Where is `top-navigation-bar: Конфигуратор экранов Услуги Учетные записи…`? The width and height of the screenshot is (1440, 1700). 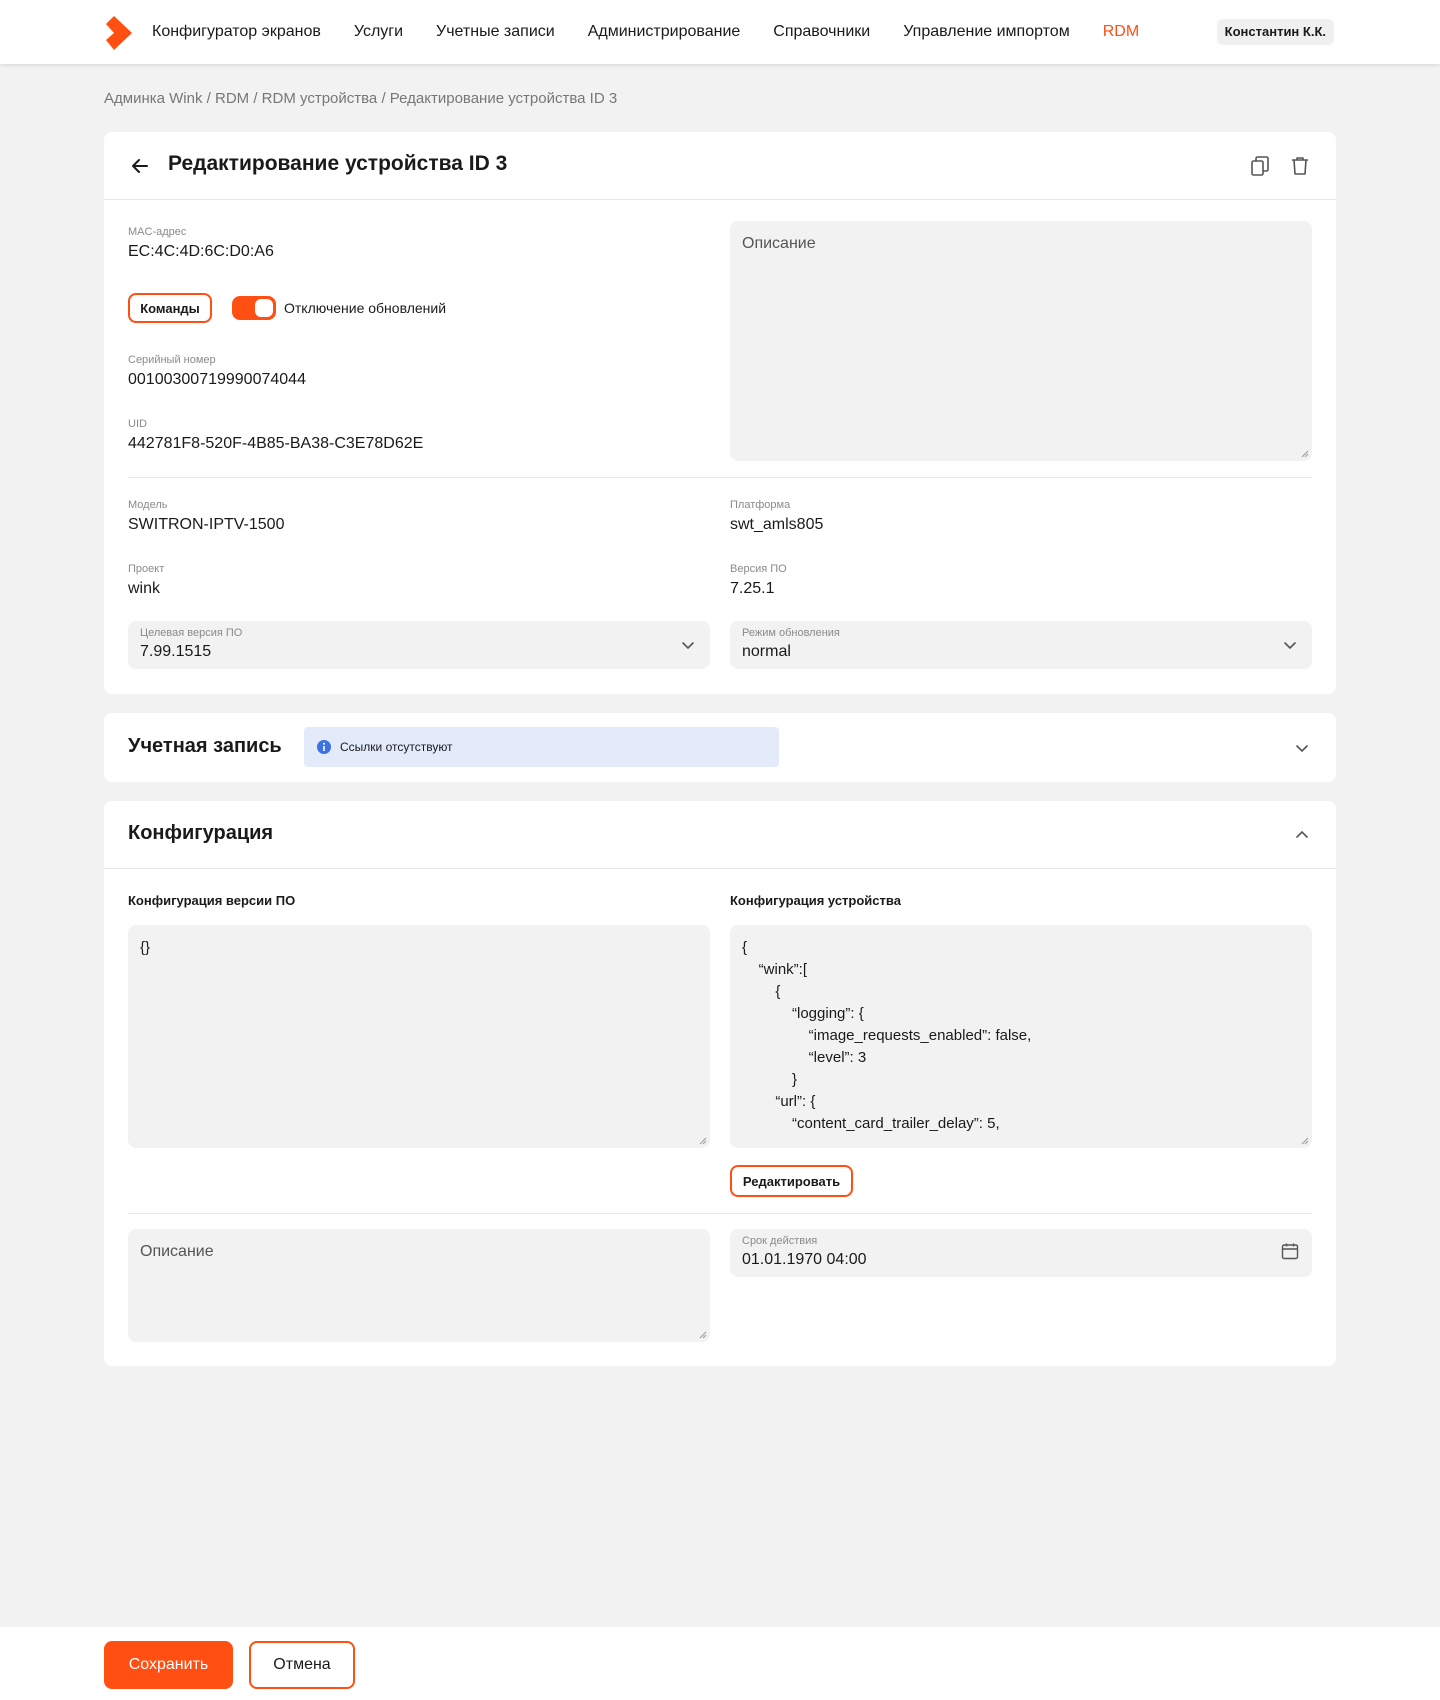
top-navigation-bar: Конфигуратор экранов Услуги Учетные записи… is located at coordinates (720, 32).